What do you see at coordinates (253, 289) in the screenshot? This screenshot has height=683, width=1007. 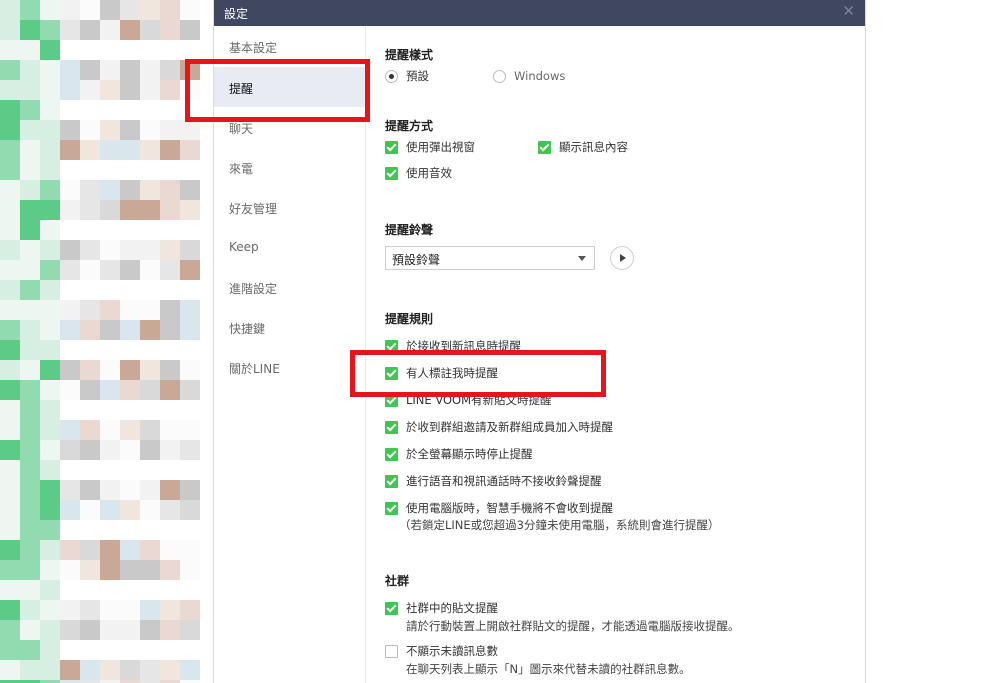 I see `sidebar-item-label: 進階設定` at bounding box center [253, 289].